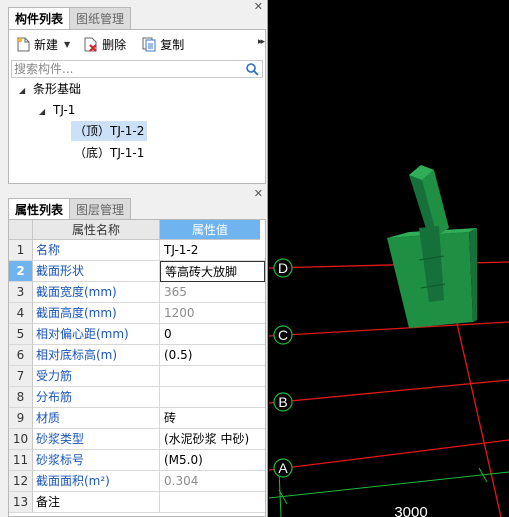 This screenshot has height=517, width=509. Describe the element at coordinates (212, 460) in the screenshot. I see `property-value: (M5.0)` at that location.